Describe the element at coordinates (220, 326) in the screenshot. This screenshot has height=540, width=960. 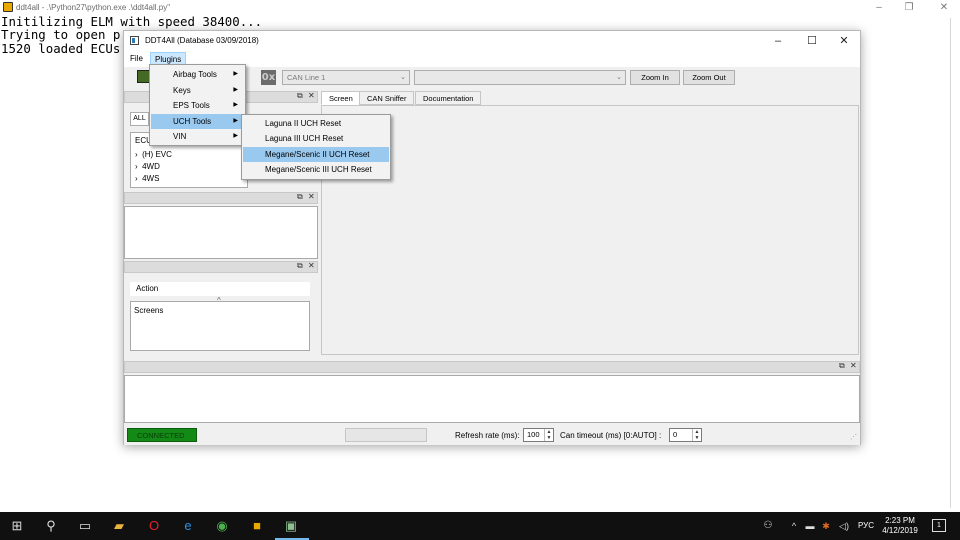
I see `screens-tree: Screens` at that location.